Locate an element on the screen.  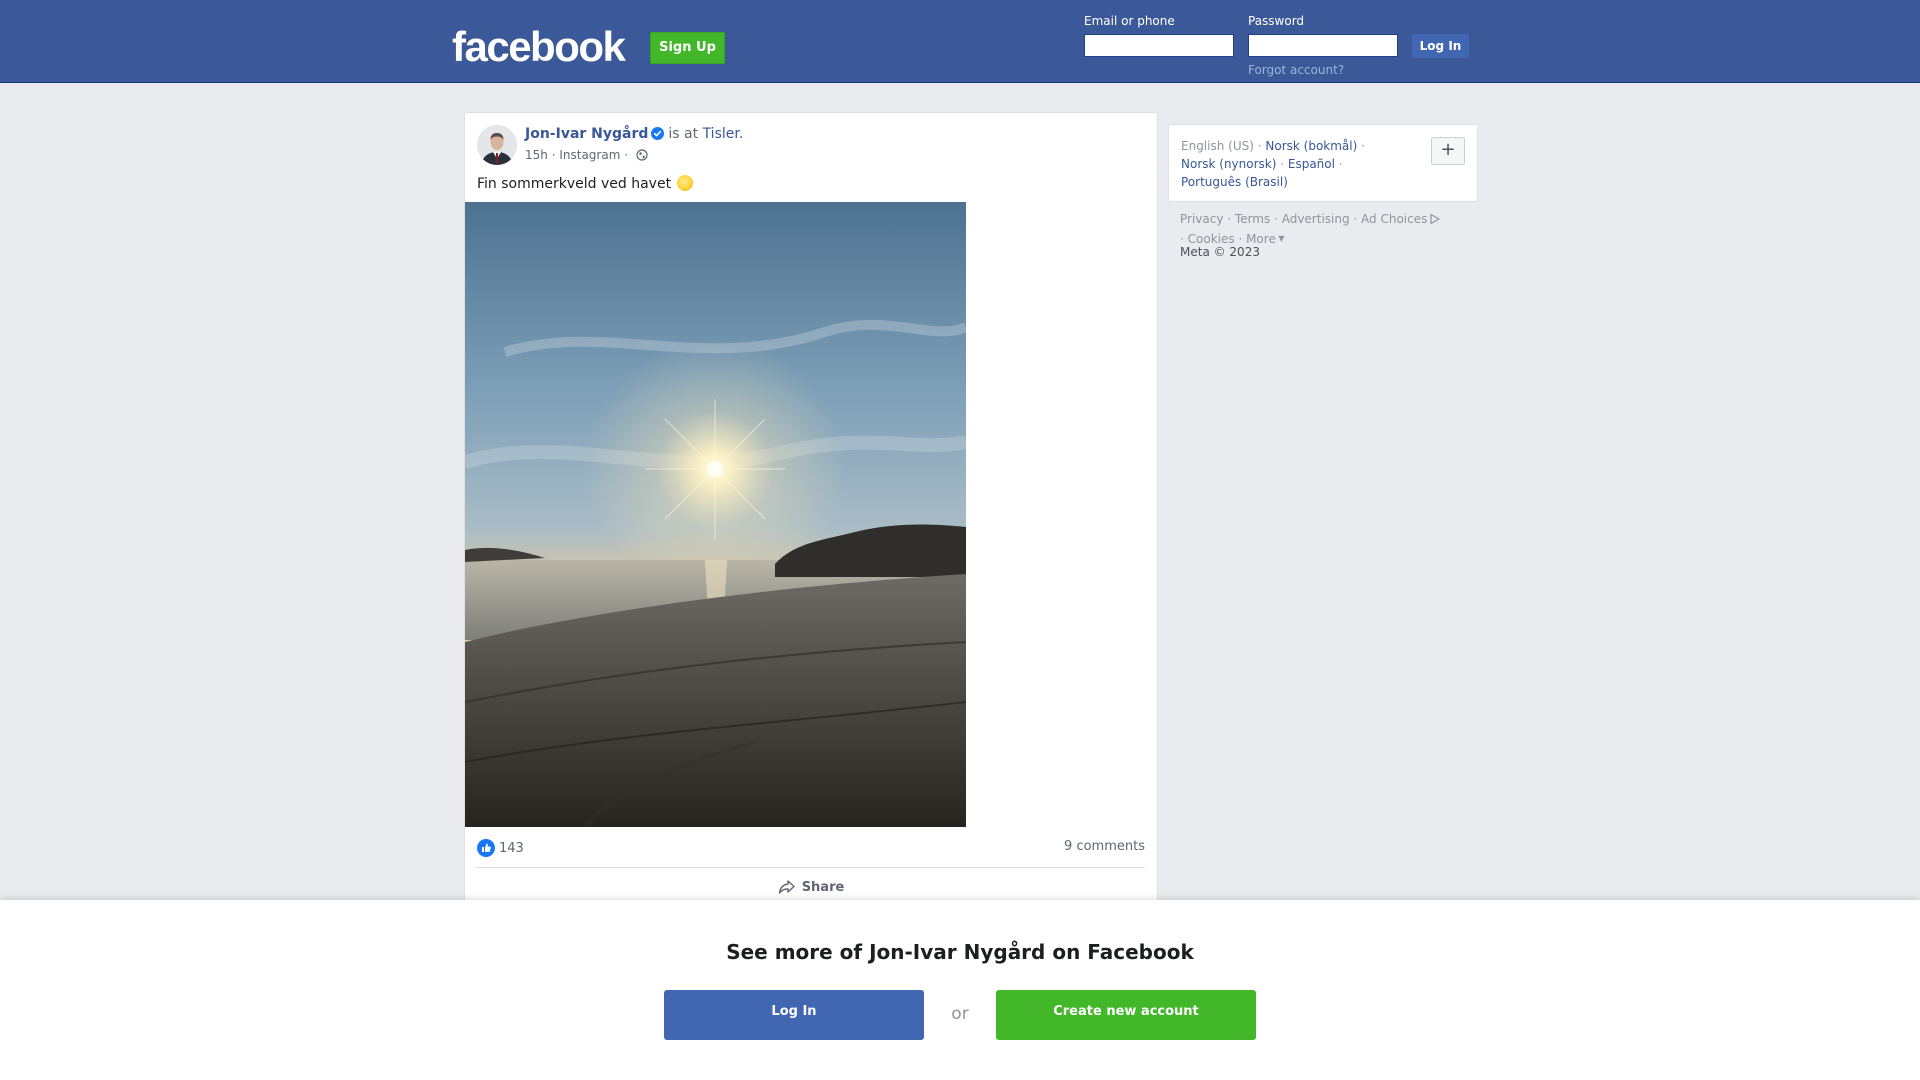
language-espanol: Español is located at coordinates (1311, 164).